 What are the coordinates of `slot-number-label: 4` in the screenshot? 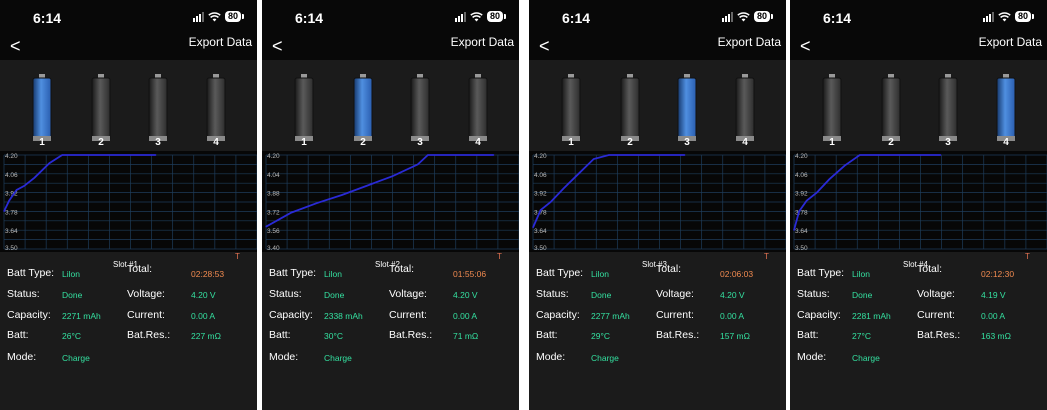 It's located at (478, 142).